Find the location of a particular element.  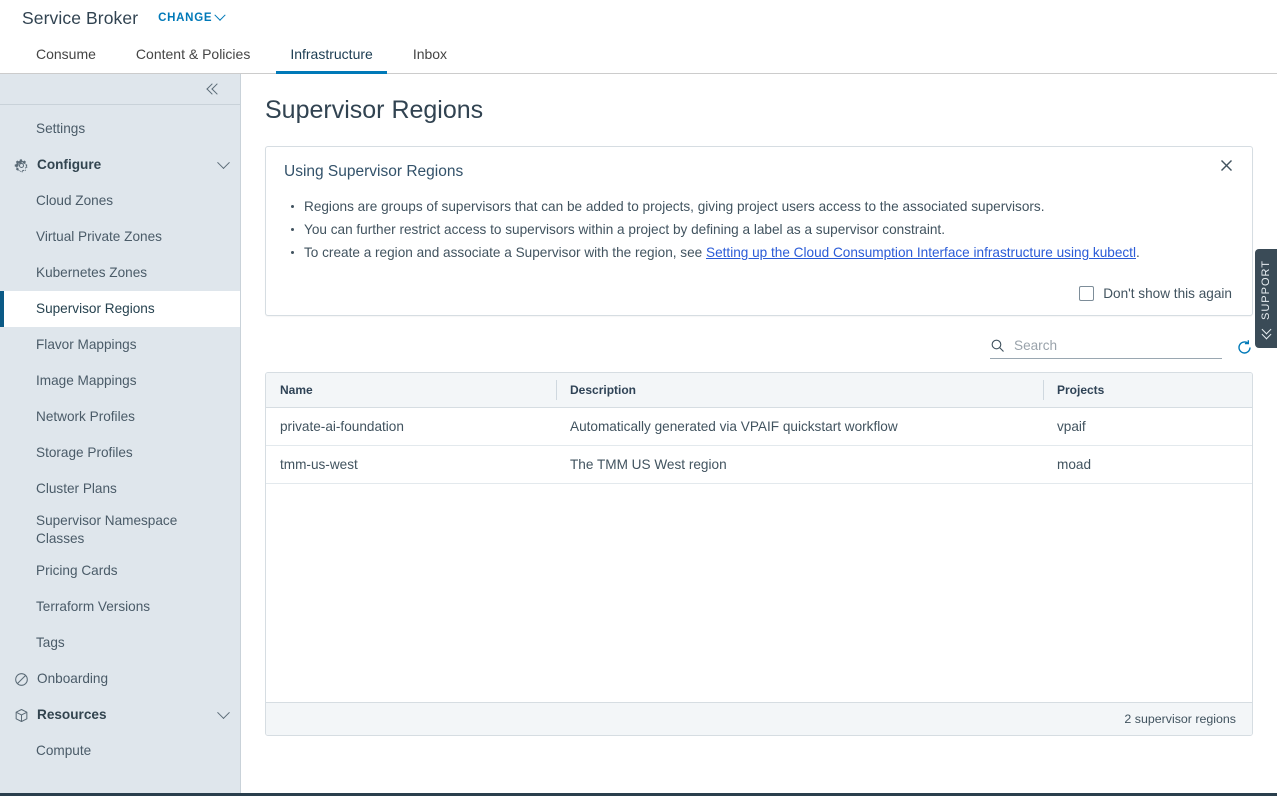

cell-projects: moad is located at coordinates (1147, 464).